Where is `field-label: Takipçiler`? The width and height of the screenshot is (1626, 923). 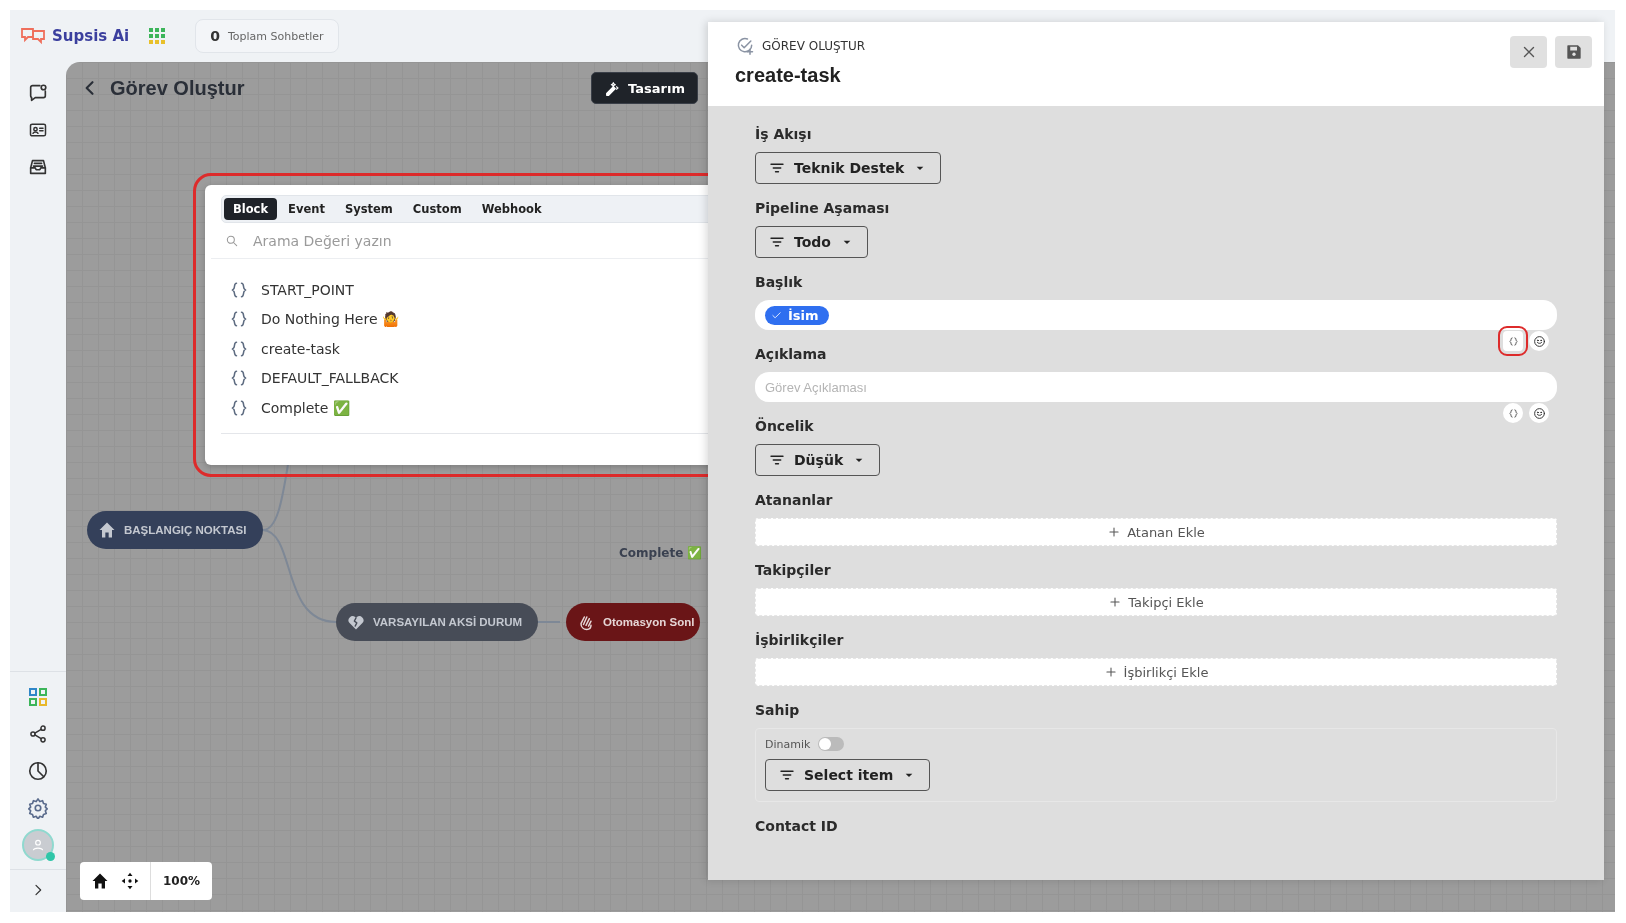
field-label: Takipçiler is located at coordinates (793, 571).